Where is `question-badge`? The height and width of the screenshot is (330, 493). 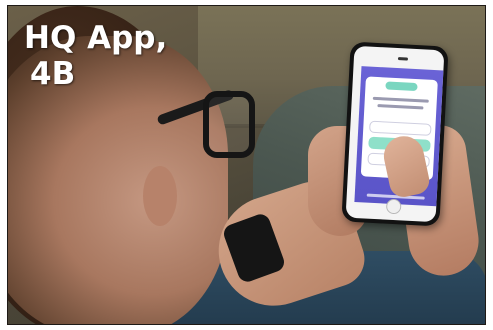
question-badge is located at coordinates (401, 86).